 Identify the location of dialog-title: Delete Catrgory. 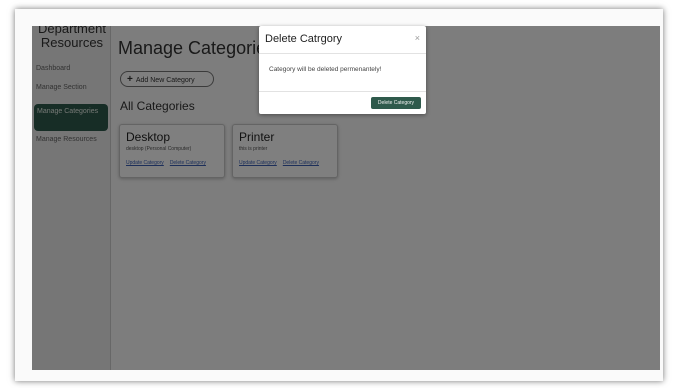
(304, 39).